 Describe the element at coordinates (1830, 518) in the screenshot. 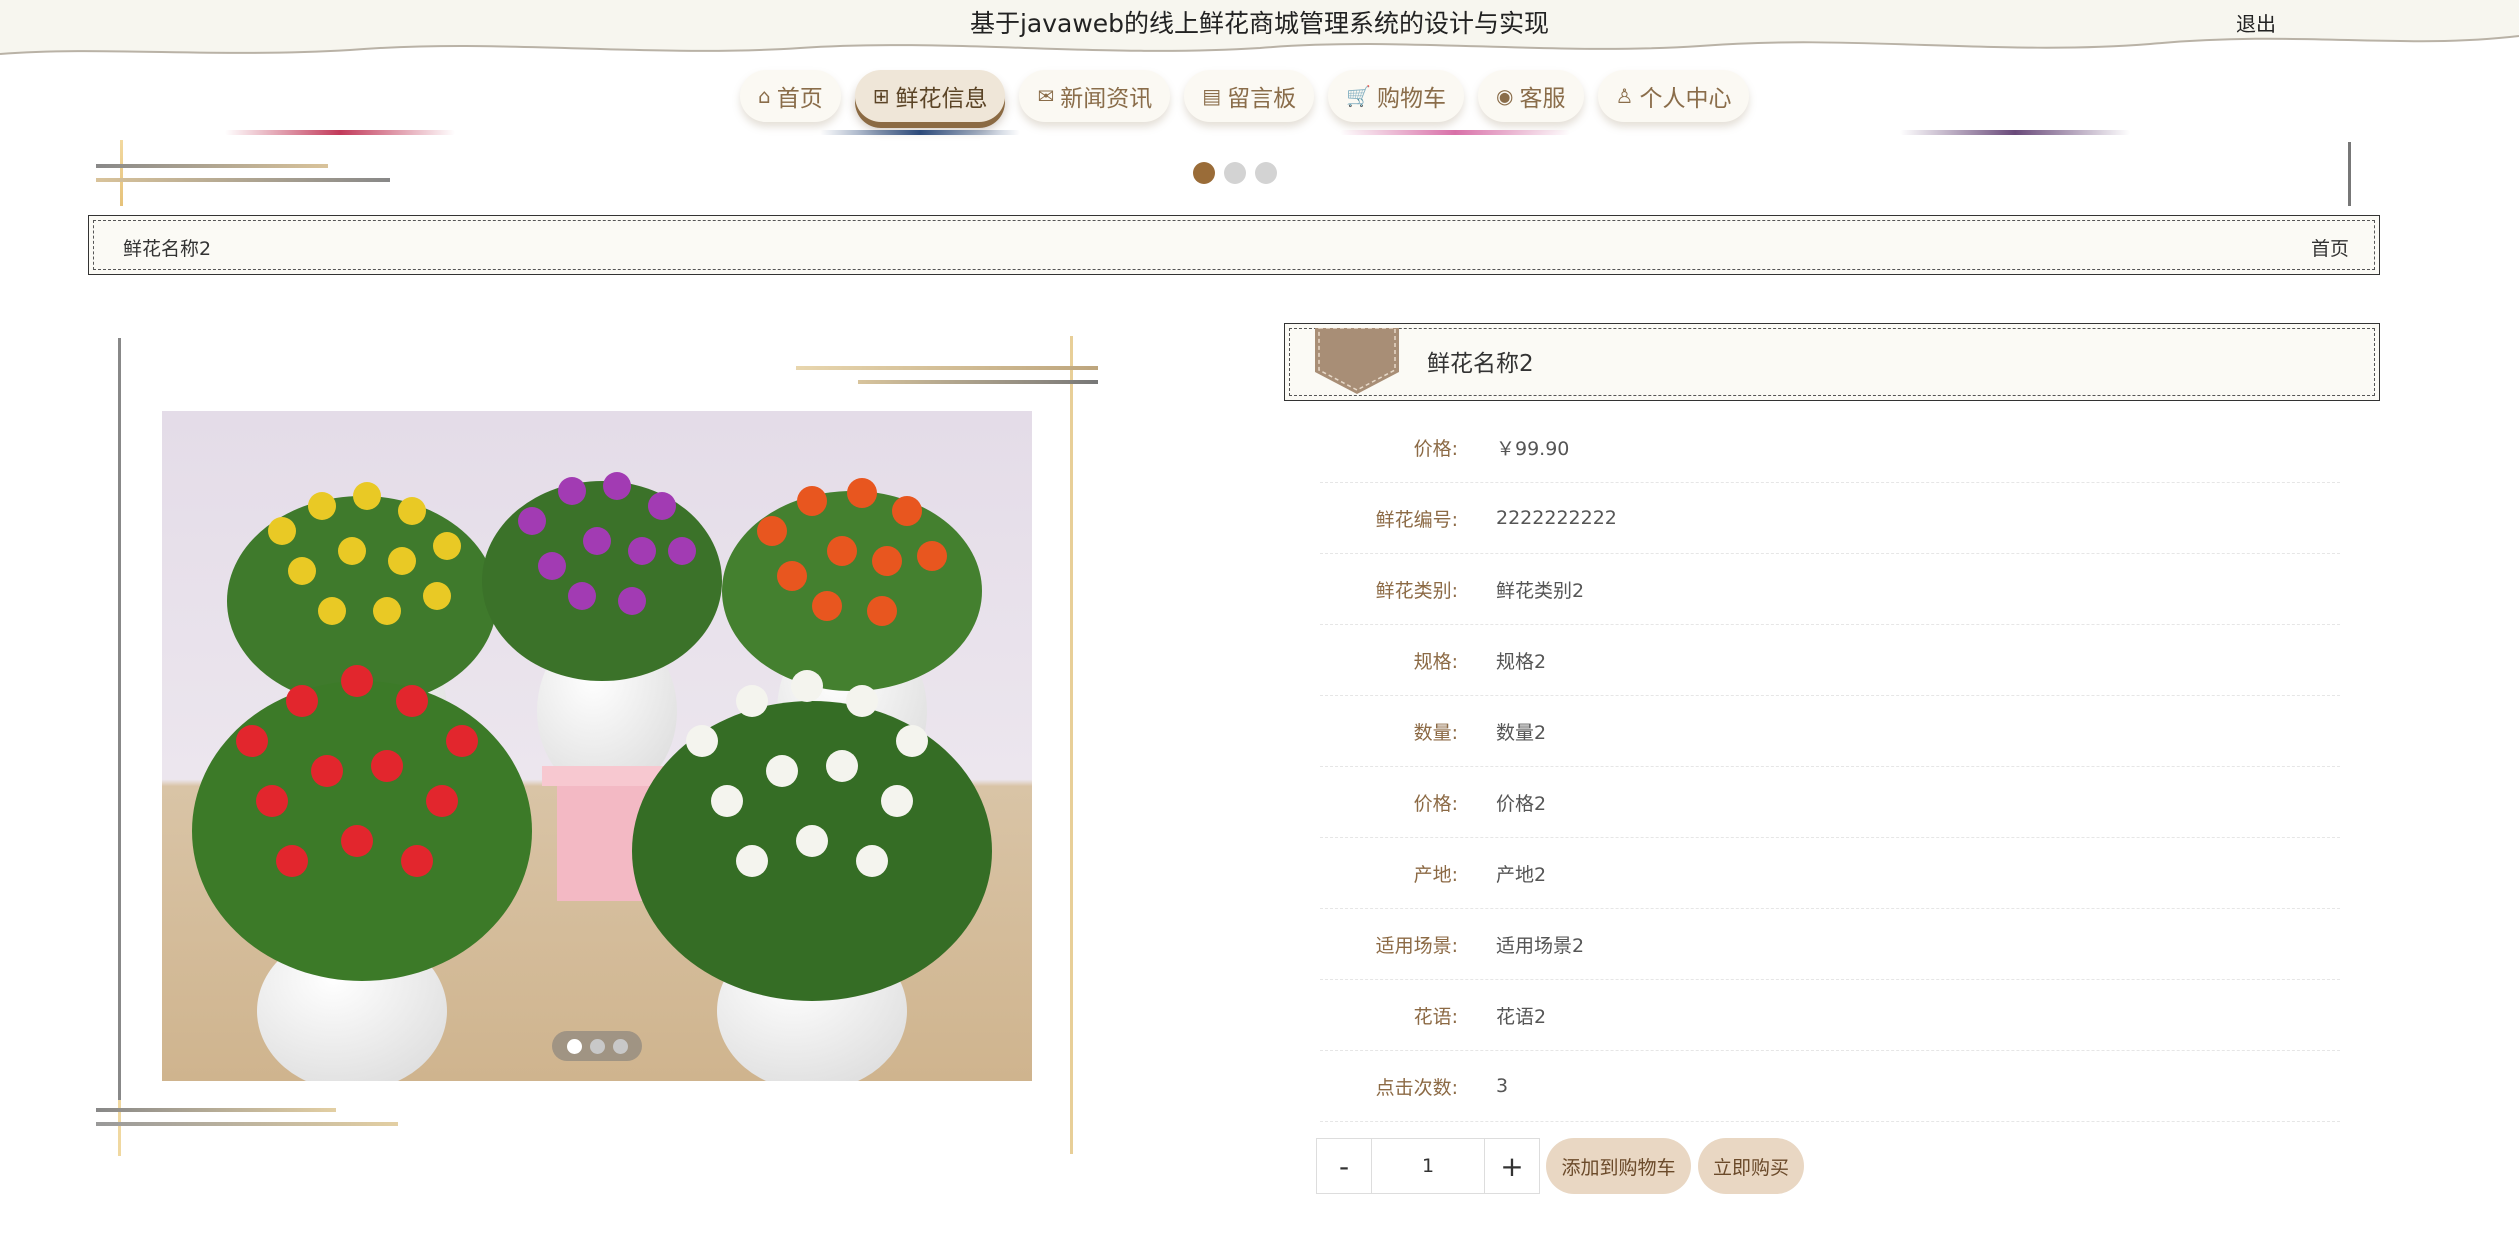

I see `detail-row: 鲜花编号: 2222222222` at that location.